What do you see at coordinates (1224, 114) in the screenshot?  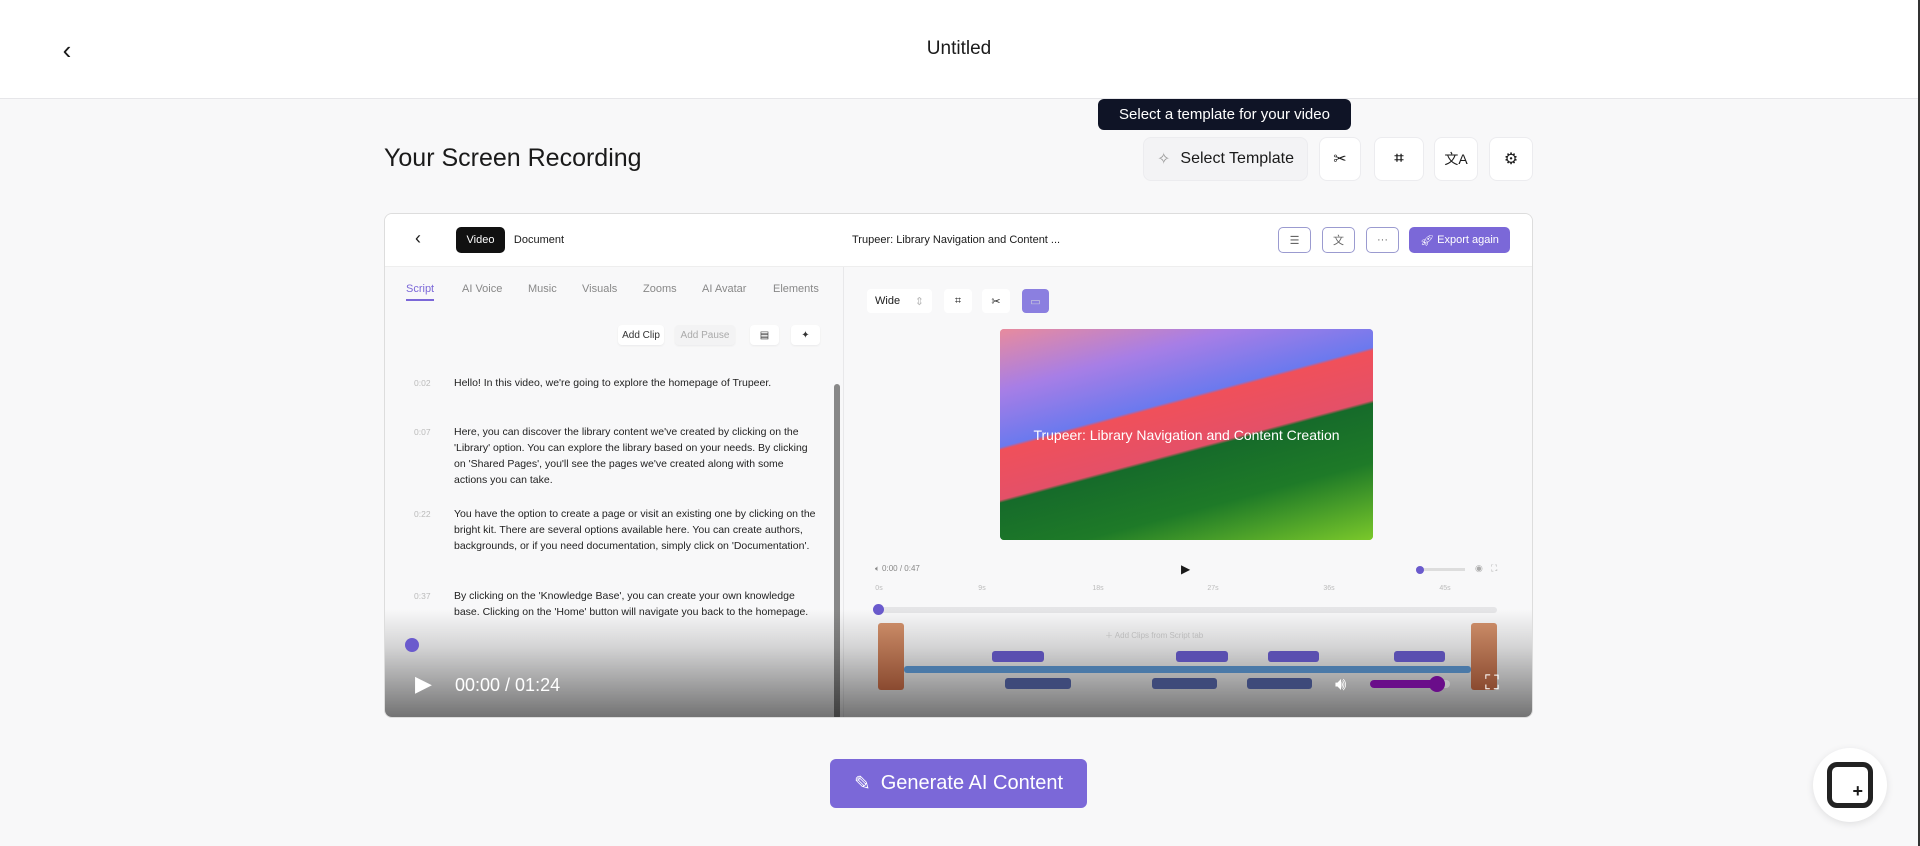 I see `tooltip: Select a template for your video` at bounding box center [1224, 114].